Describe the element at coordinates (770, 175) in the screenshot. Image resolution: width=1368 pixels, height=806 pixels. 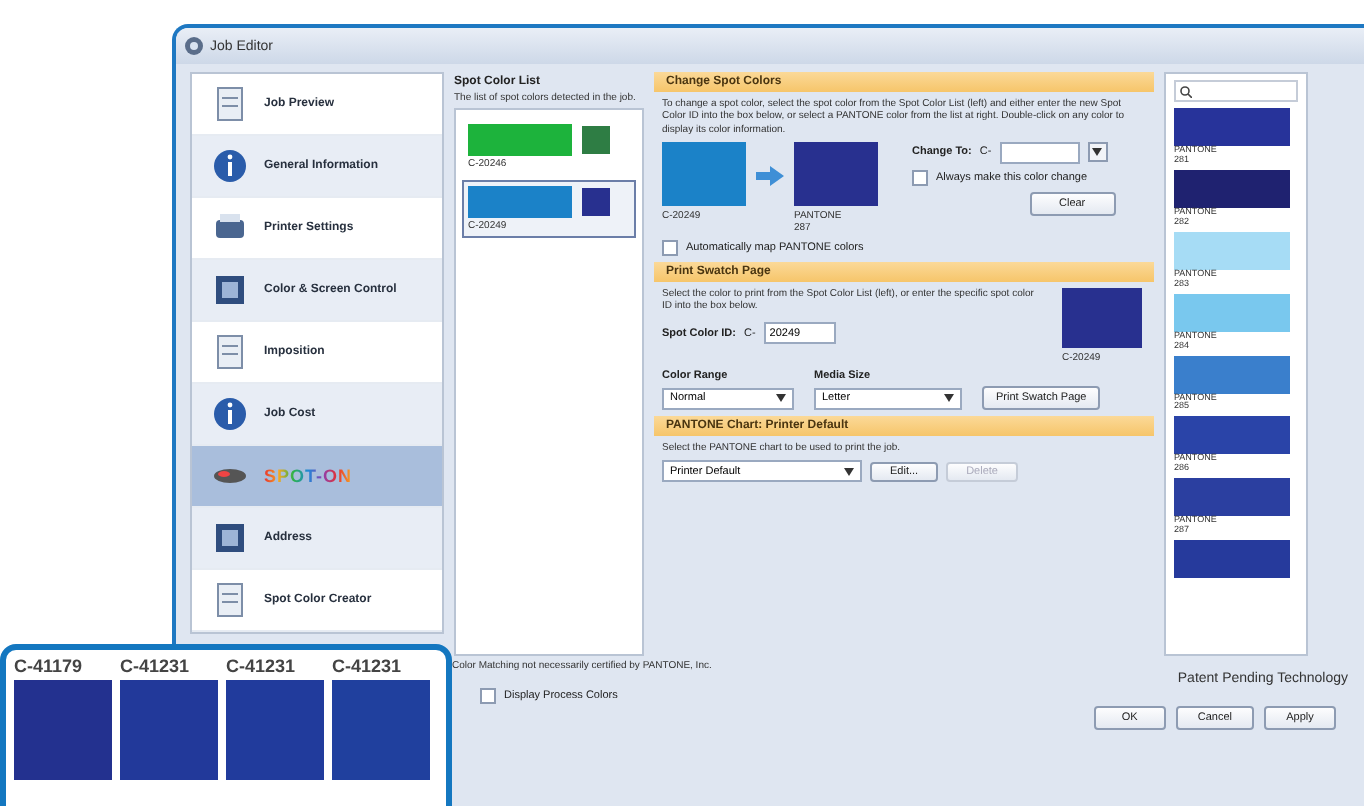
I see `right-arrow-icon` at that location.